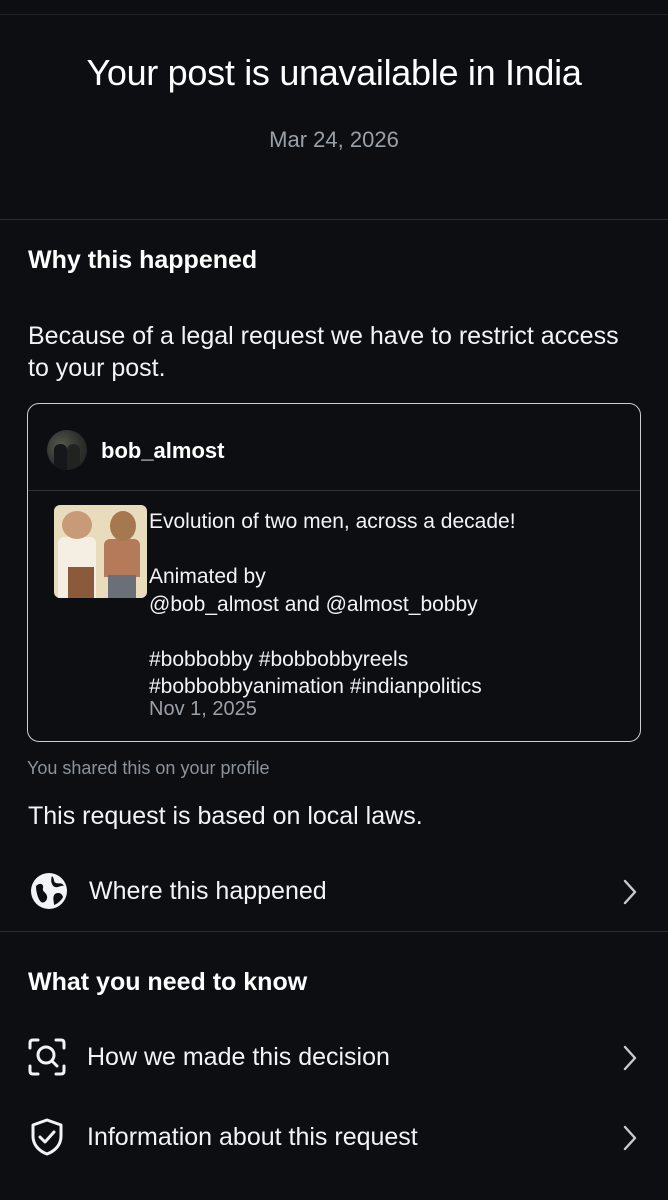 This screenshot has width=668, height=1200. I want to click on local-laws-text: This request is based on local laws., so click(225, 816).